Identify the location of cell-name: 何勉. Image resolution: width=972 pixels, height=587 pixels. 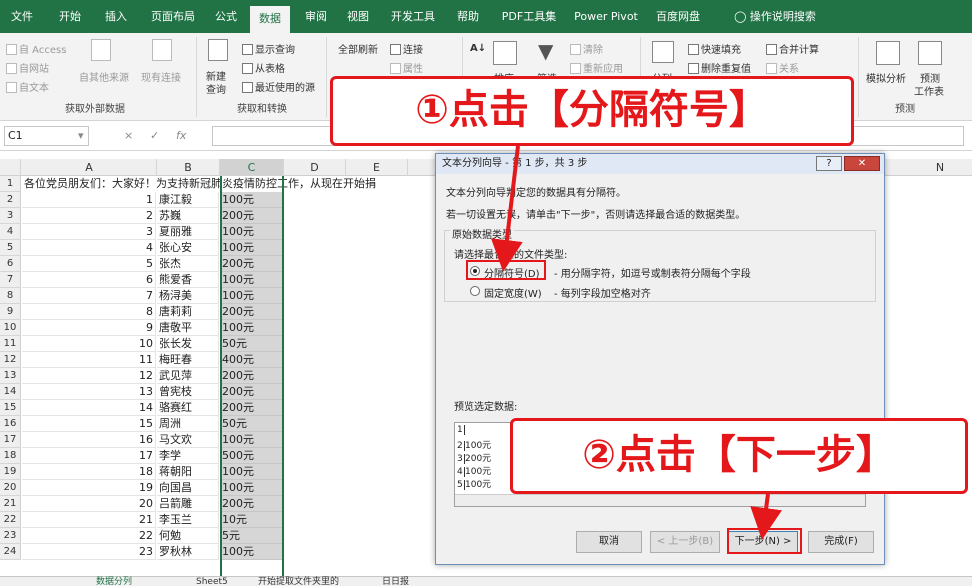
(188, 536).